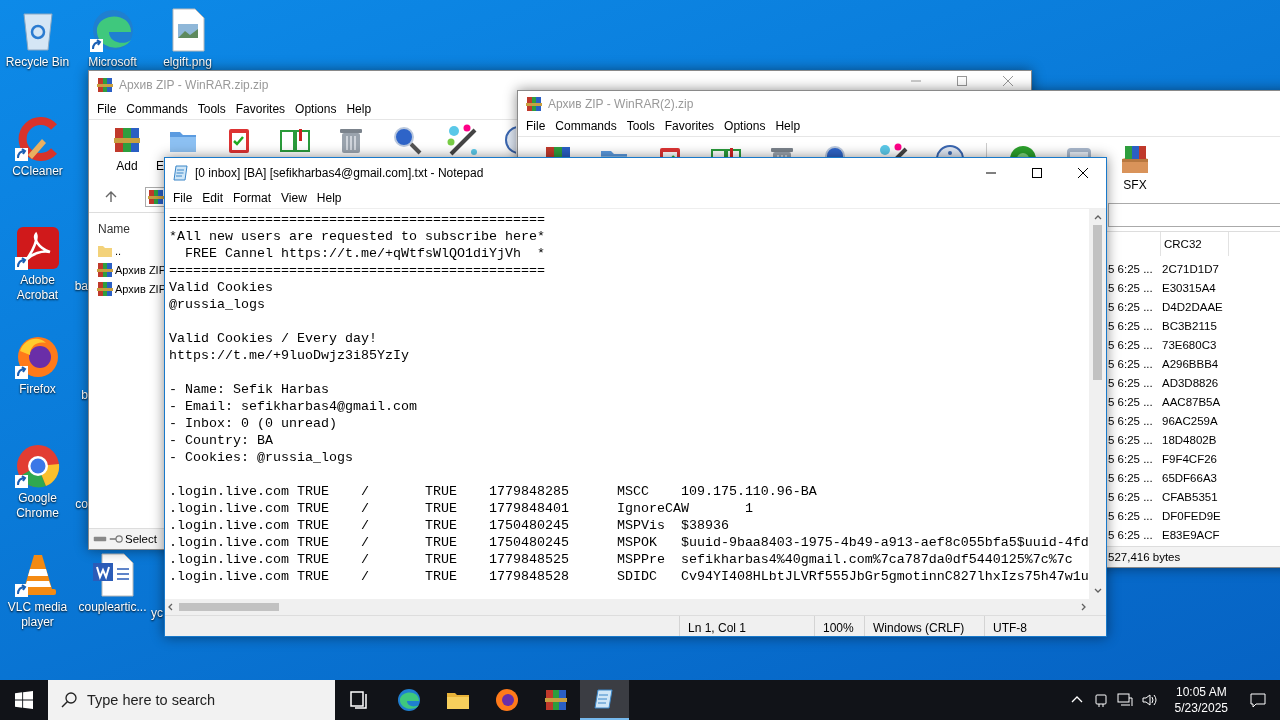 The image size is (1280, 720). I want to click on text-line: ===============================================, so click(357, 219).